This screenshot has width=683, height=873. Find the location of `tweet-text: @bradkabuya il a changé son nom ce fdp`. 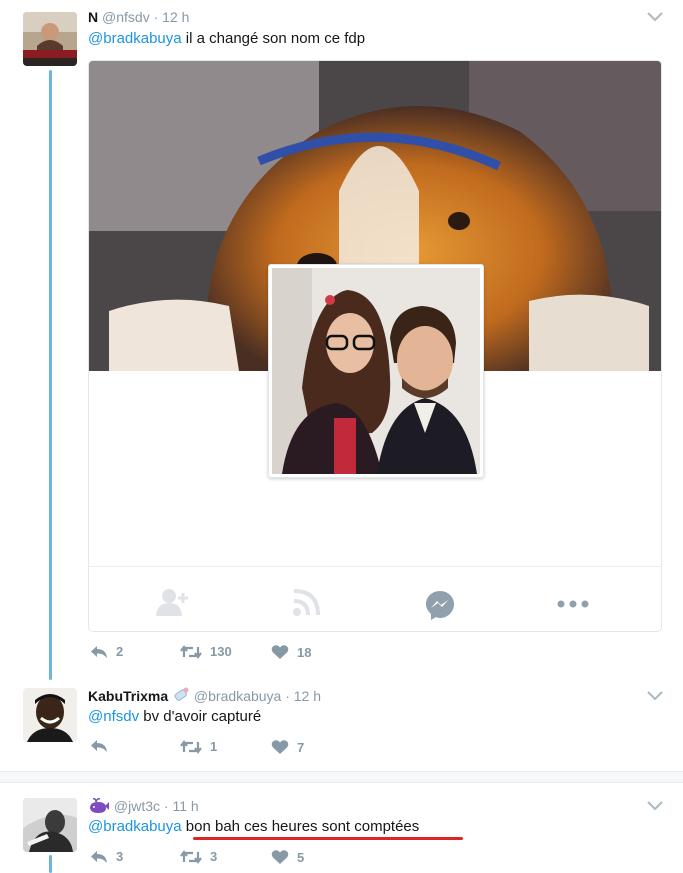

tweet-text: @bradkabuya il a changé son nom ce fdp is located at coordinates (226, 38).